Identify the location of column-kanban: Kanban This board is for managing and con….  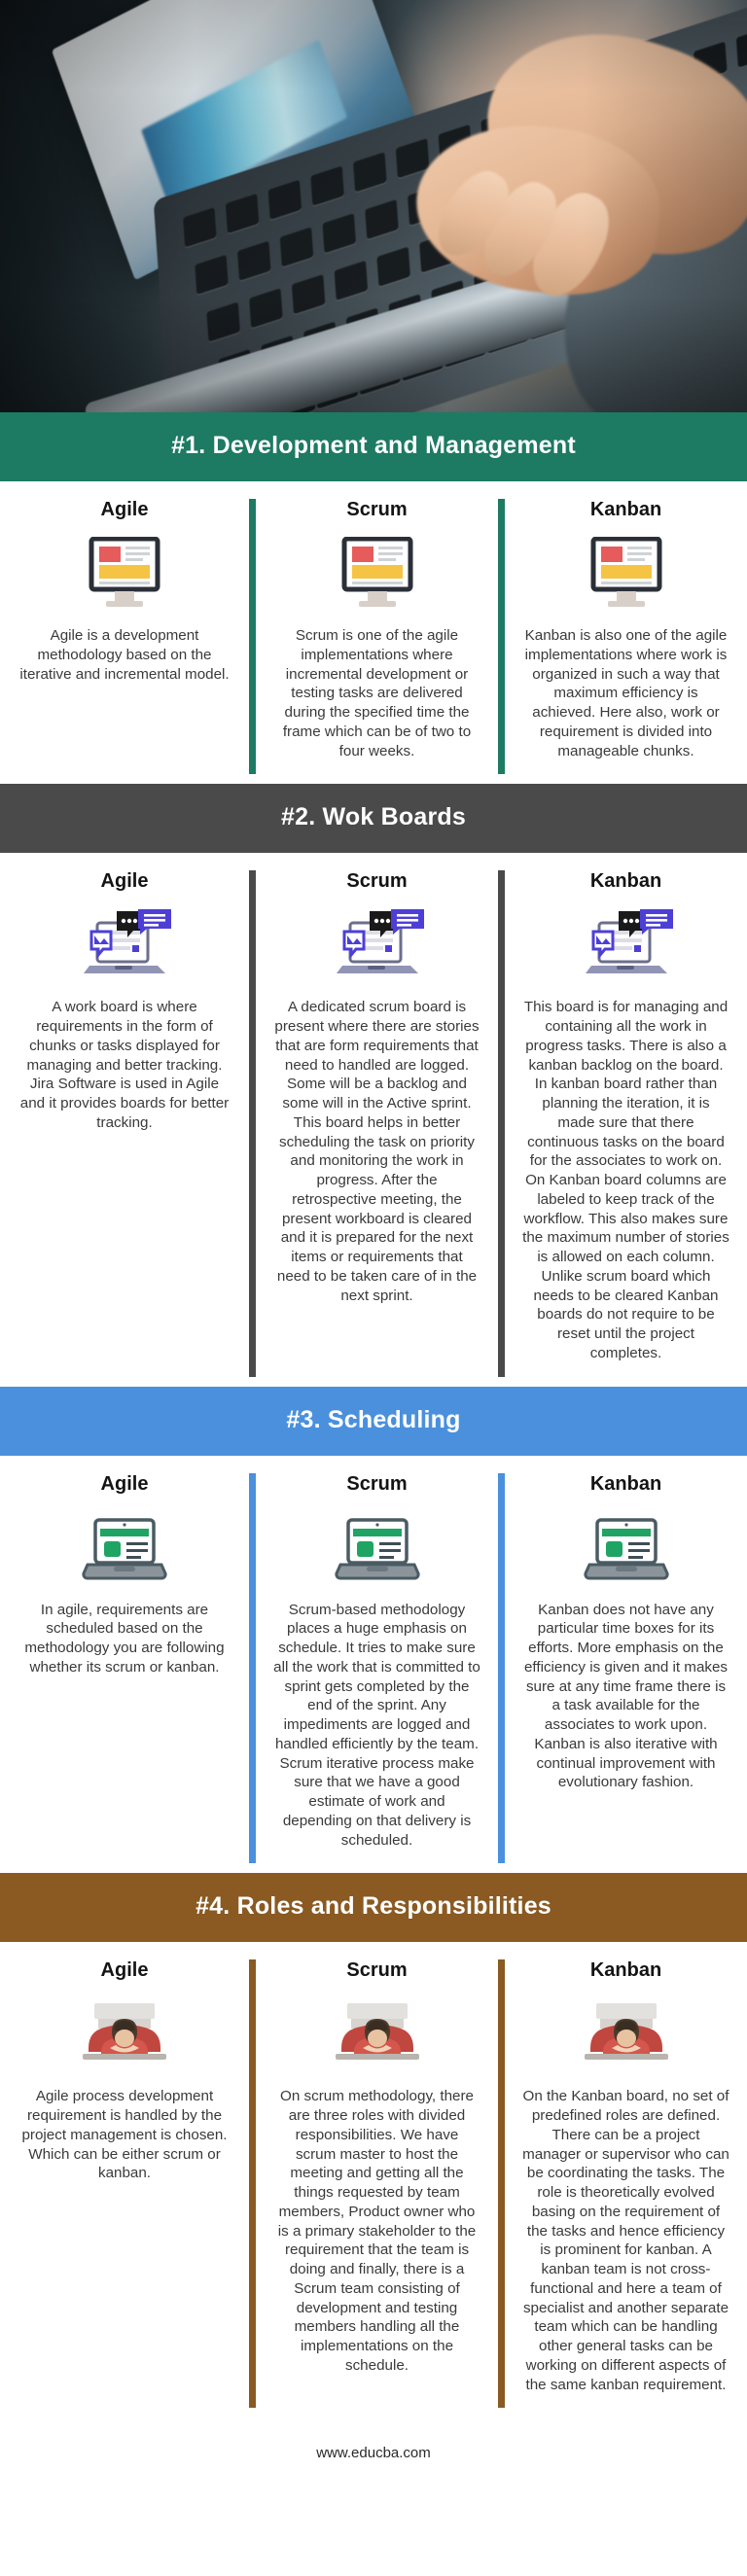
(622, 1124).